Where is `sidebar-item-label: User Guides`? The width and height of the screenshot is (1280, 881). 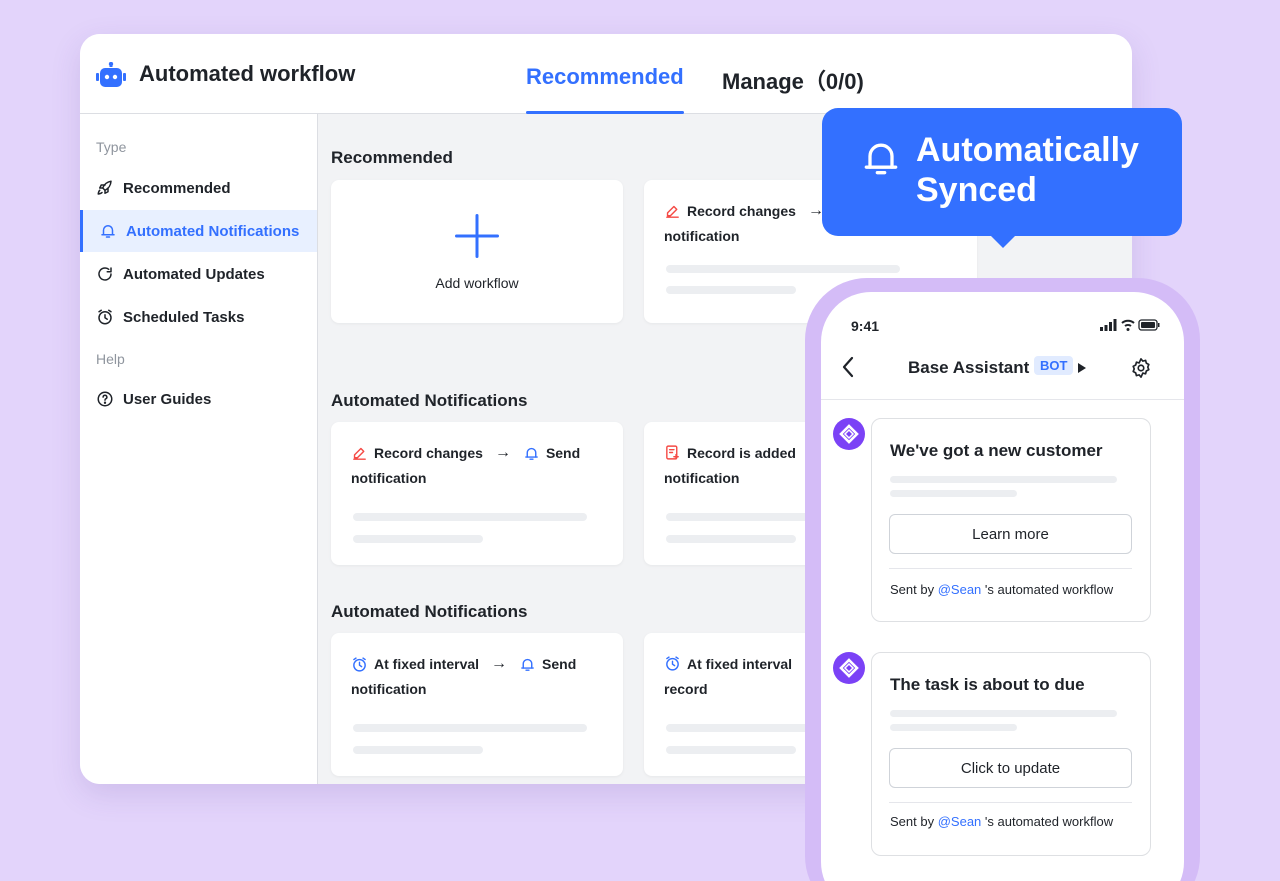 sidebar-item-label: User Guides is located at coordinates (167, 399).